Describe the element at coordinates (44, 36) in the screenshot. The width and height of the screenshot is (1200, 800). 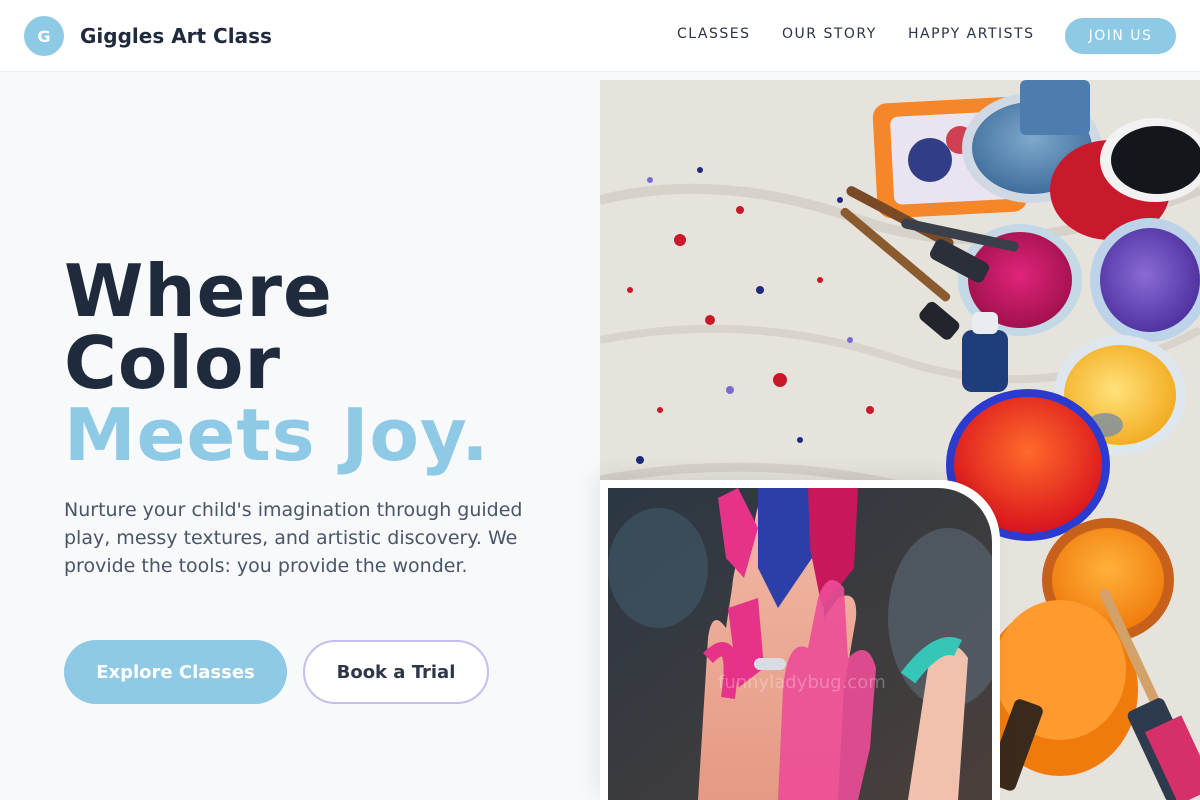
I see `logo-badge: G` at that location.